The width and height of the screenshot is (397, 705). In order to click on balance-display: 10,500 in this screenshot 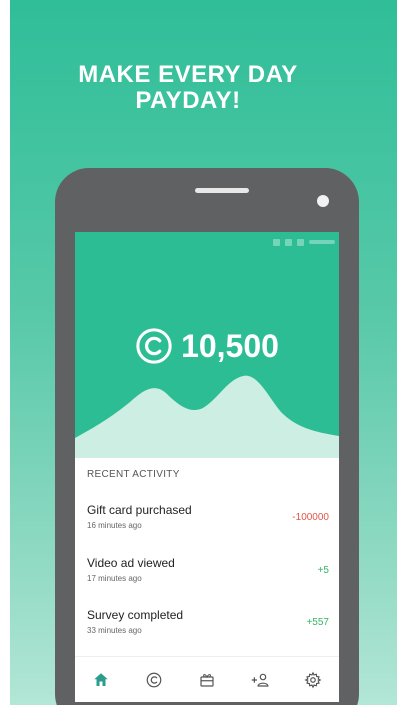, I will do `click(207, 346)`.